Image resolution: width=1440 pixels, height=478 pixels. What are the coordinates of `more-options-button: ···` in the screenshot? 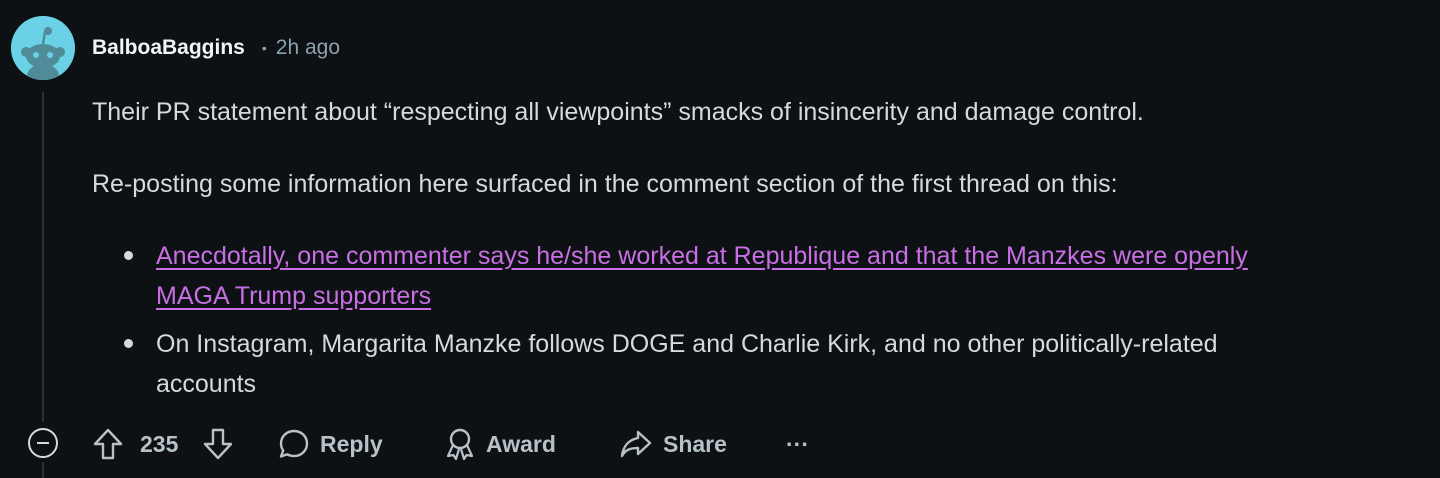 It's located at (797, 444).